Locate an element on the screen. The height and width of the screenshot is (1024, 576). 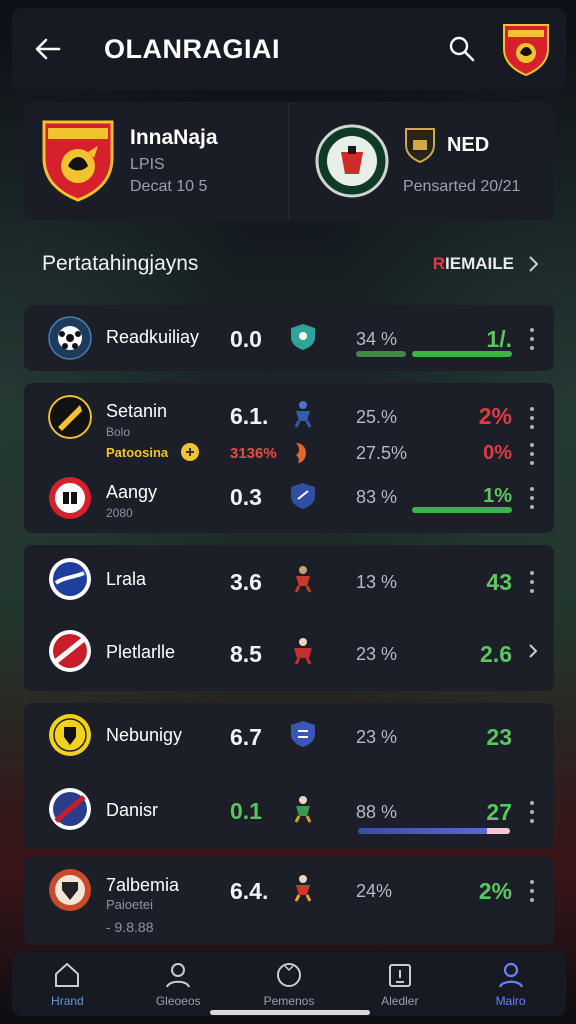
search-button is located at coordinates (462, 49).